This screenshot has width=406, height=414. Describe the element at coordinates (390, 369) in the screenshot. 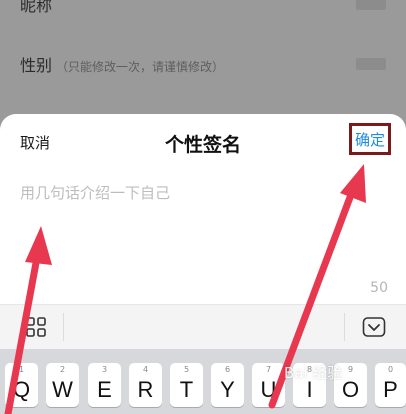

I see `key-number-hint: 0` at that location.